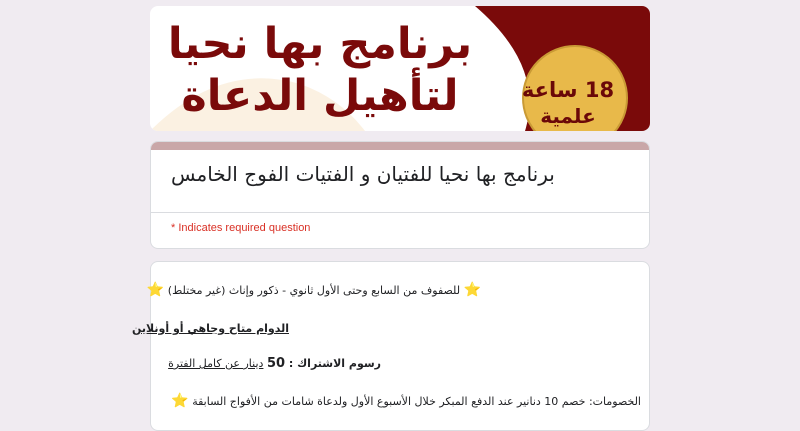  What do you see at coordinates (210, 328) in the screenshot?
I see `description-line-attendance: الدوام متاح وجاهي أو أونلاين` at bounding box center [210, 328].